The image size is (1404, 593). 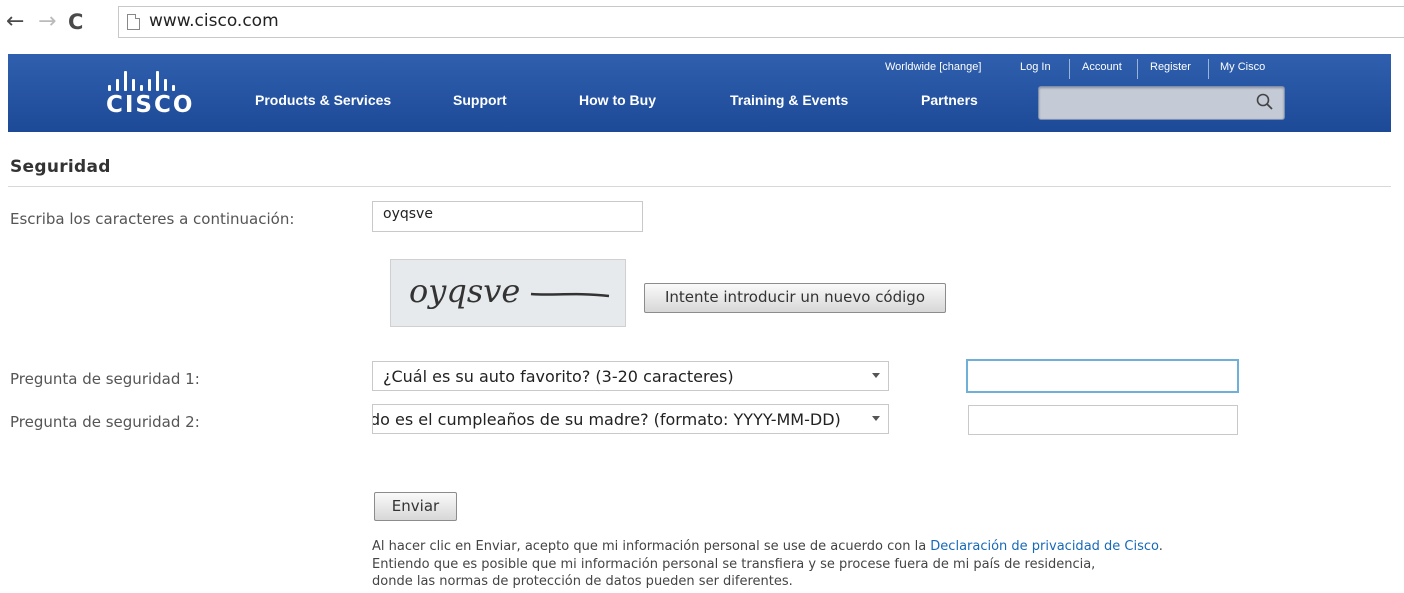 I want to click on captcha-text-graphic: oyqsve, so click(x=509, y=291).